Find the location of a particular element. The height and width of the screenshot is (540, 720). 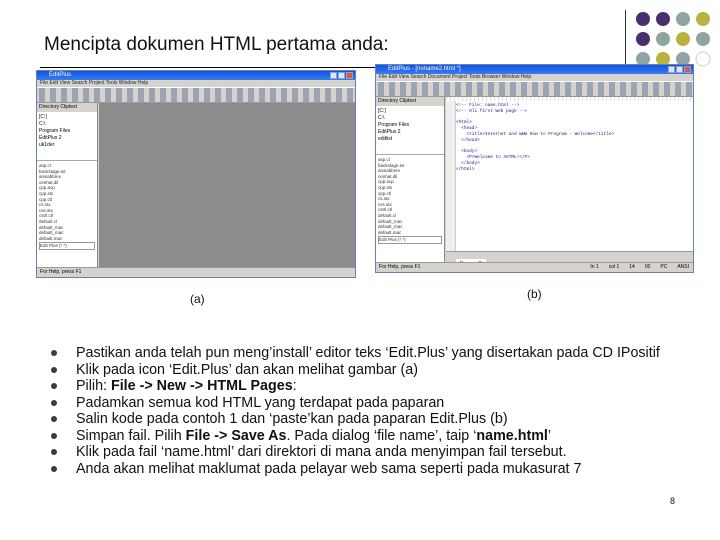

tree-item: uk1der is located at coordinates (67, 145).